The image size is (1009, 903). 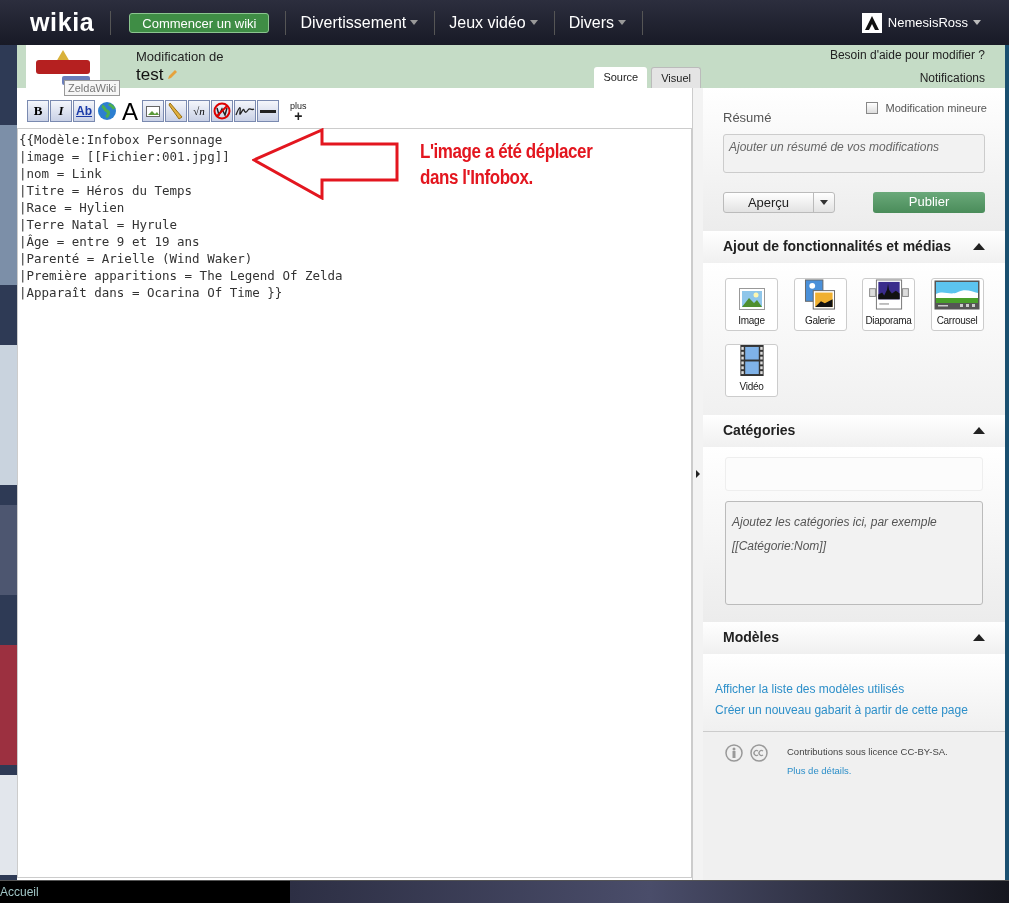 What do you see at coordinates (121, 139) in the screenshot?
I see `code-line: {{Modèle:Infobox Personnage` at bounding box center [121, 139].